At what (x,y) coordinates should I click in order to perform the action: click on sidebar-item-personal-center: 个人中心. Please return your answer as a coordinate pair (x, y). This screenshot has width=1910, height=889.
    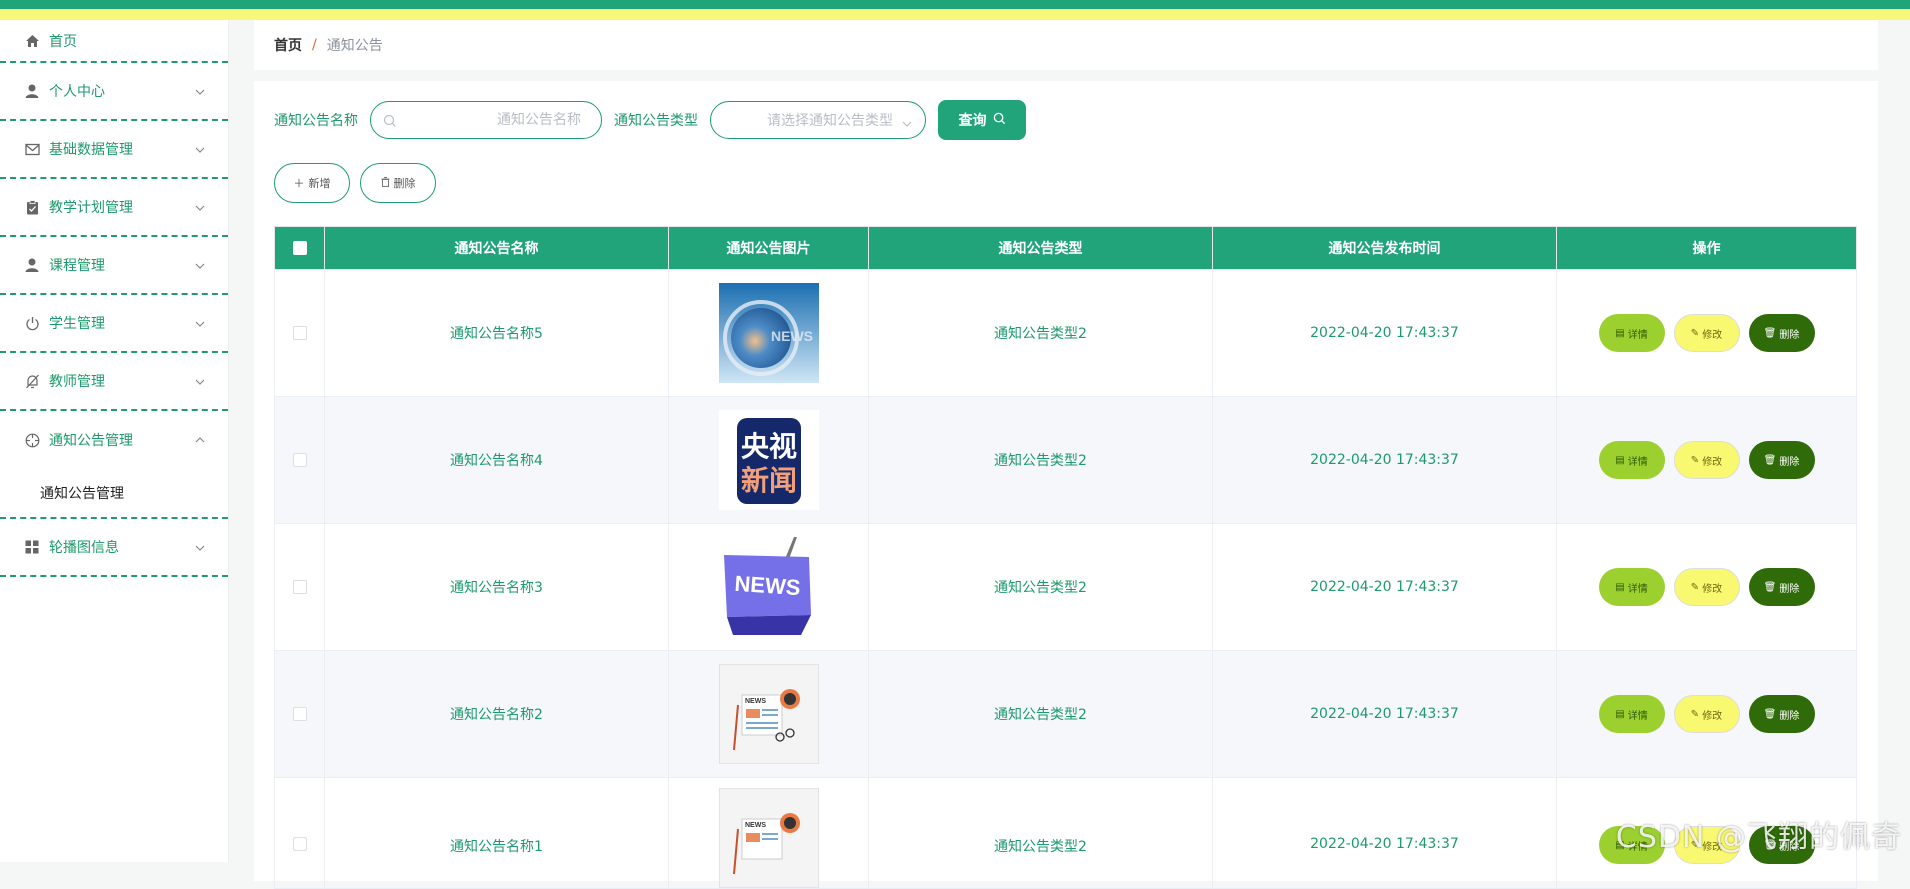
    Looking at the image, I should click on (114, 92).